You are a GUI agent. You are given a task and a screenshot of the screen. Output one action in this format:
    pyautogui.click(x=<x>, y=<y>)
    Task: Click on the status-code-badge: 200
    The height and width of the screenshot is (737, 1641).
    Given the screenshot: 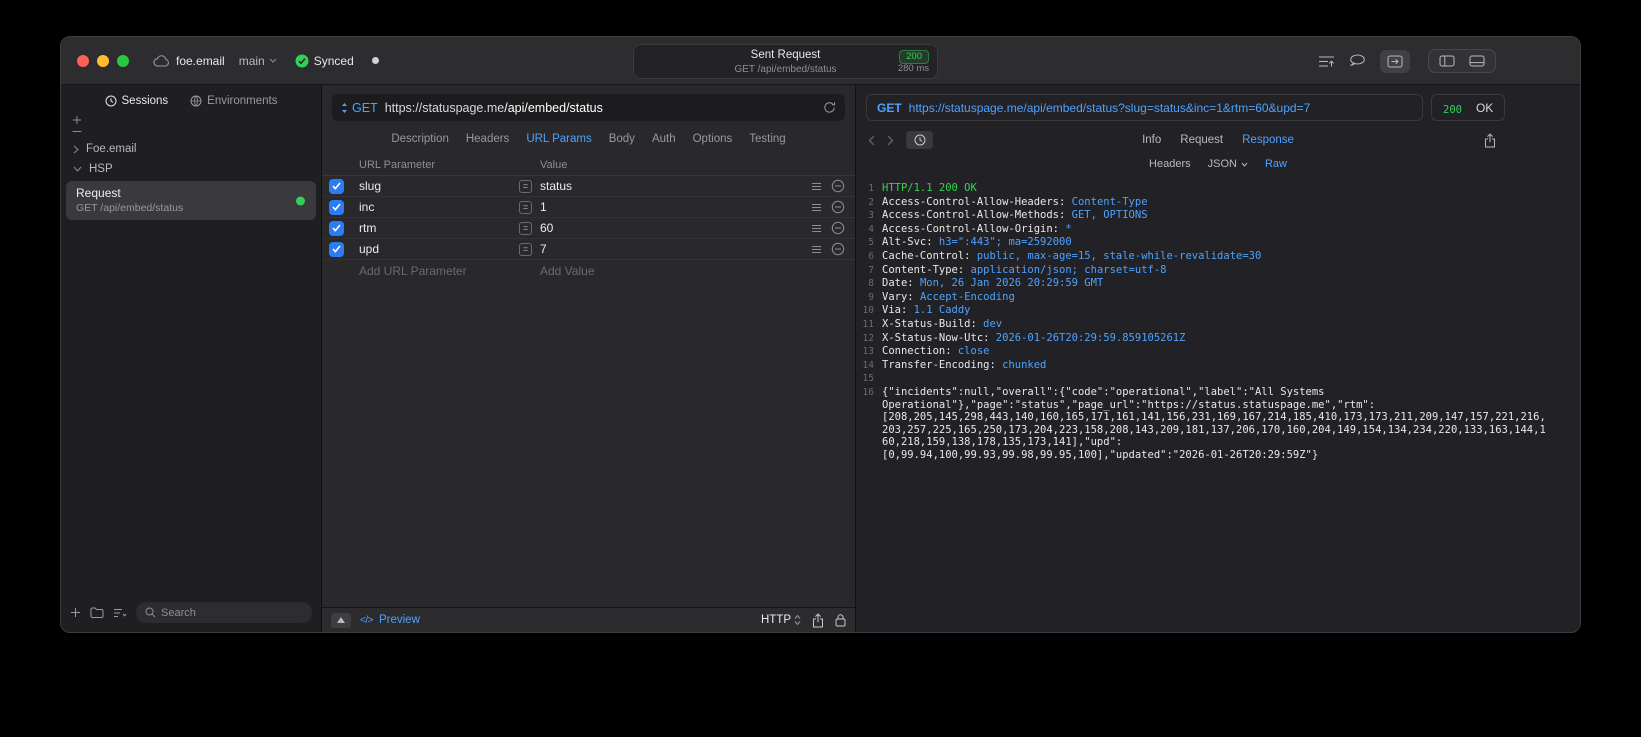 What is the action you would take?
    pyautogui.click(x=914, y=57)
    